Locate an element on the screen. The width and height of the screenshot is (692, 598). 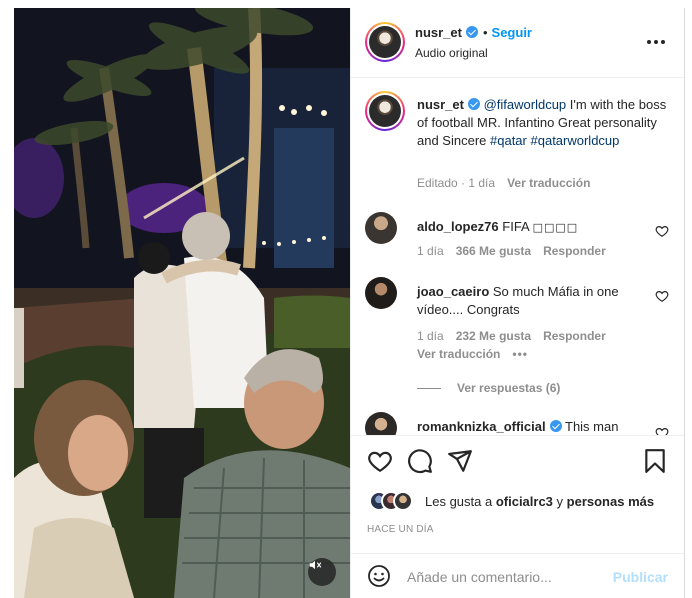
mute-button is located at coordinates (322, 572).